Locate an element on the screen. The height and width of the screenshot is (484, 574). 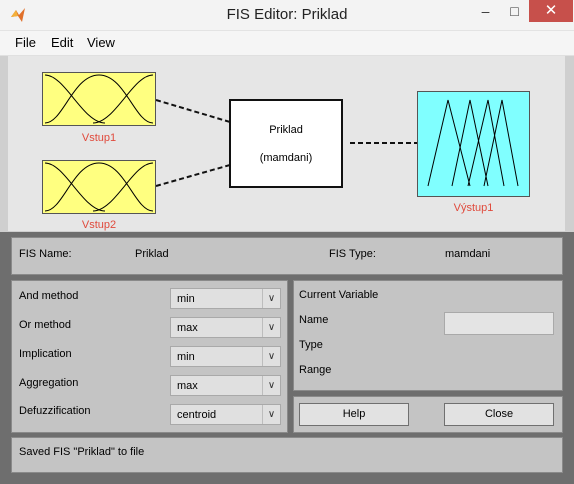
input-vstup2-label: Vstup2 is located at coordinates (99, 225).